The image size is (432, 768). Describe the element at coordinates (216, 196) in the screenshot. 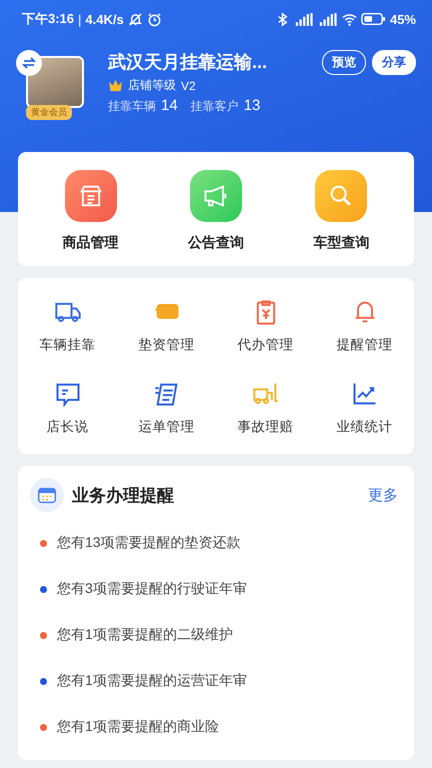

I see `megaphone-icon` at that location.